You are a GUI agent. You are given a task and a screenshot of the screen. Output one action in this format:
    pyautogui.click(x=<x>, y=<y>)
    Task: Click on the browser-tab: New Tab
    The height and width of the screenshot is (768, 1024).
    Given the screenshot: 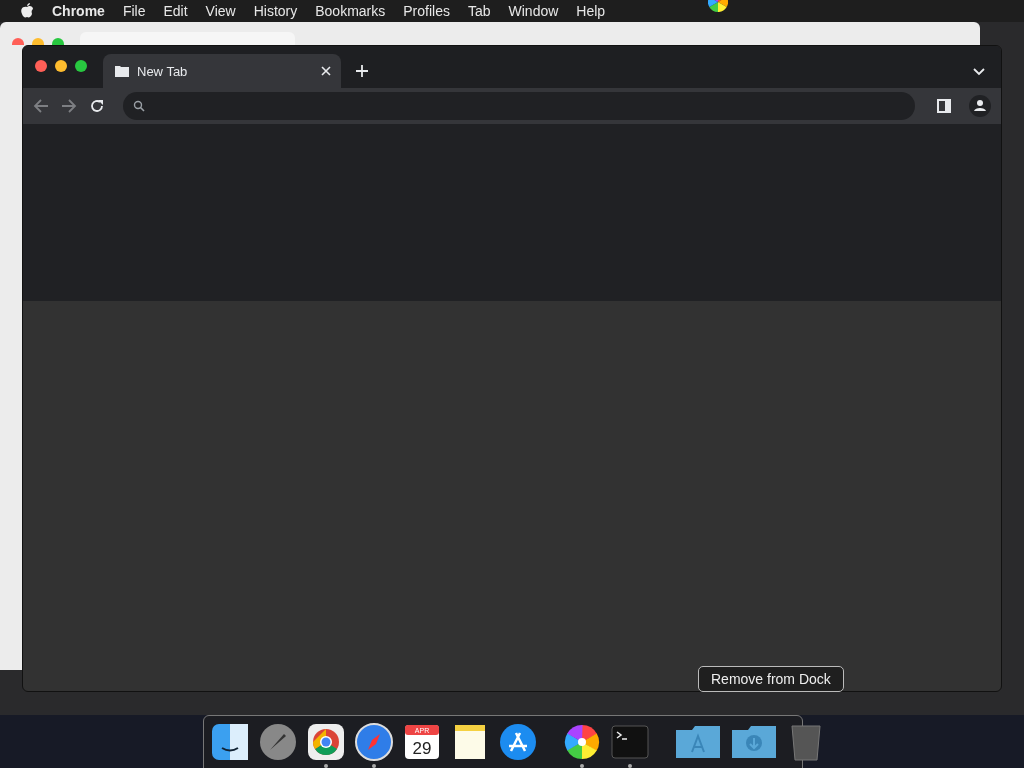 What is the action you would take?
    pyautogui.click(x=222, y=71)
    